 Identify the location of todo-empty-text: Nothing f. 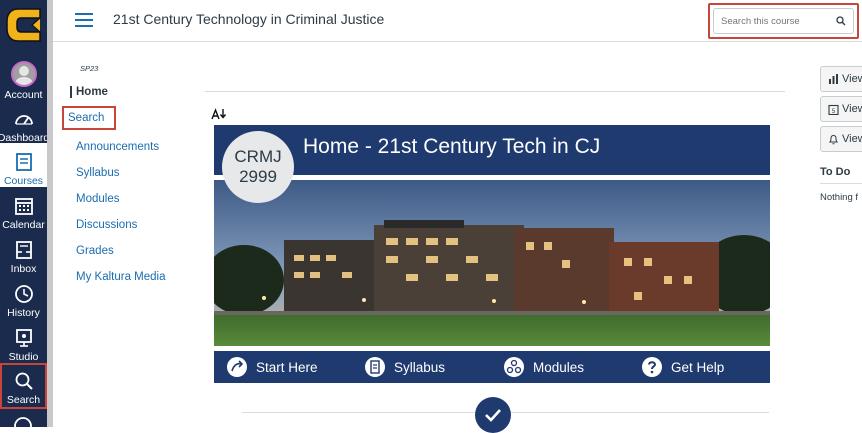
(839, 197).